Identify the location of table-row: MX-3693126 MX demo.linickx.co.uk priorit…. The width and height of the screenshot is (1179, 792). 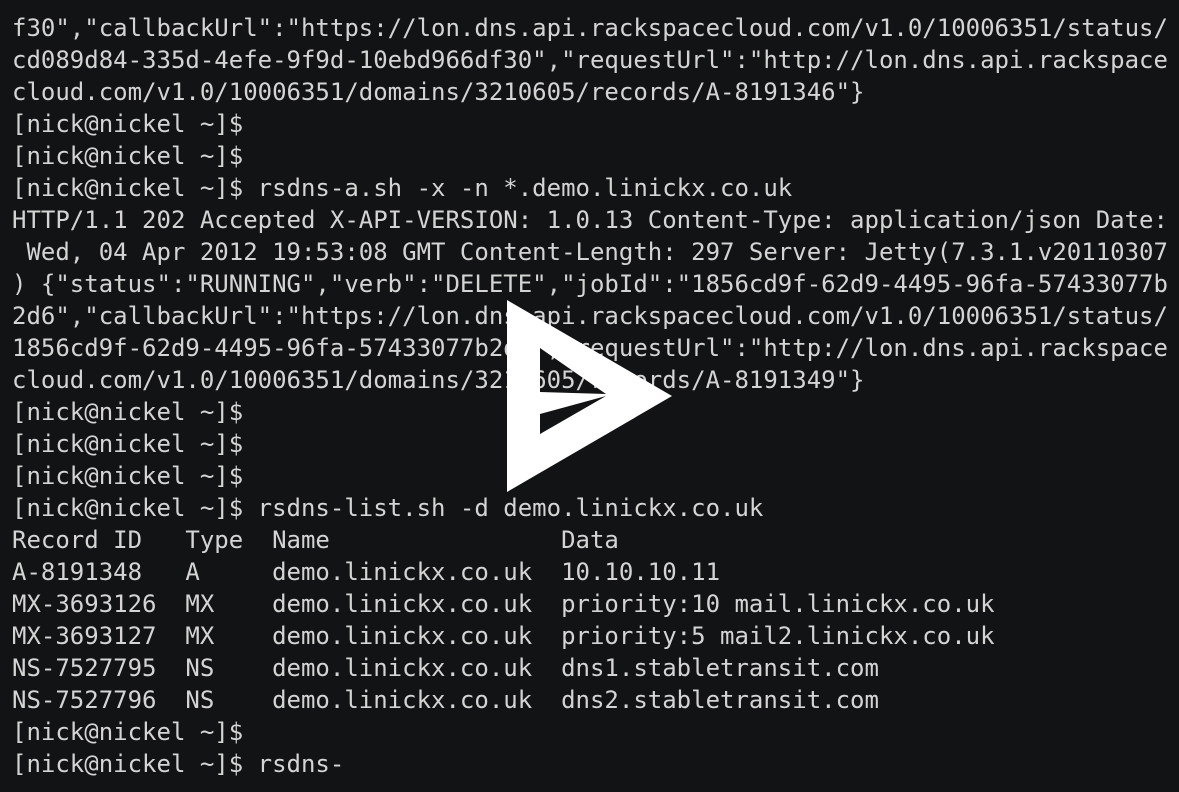
(503, 604).